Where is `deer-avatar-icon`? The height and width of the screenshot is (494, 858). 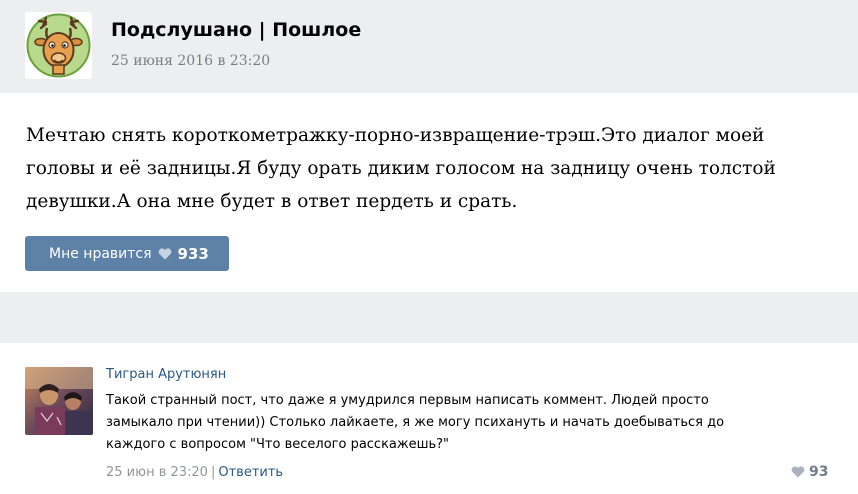
deer-avatar-icon is located at coordinates (58, 45).